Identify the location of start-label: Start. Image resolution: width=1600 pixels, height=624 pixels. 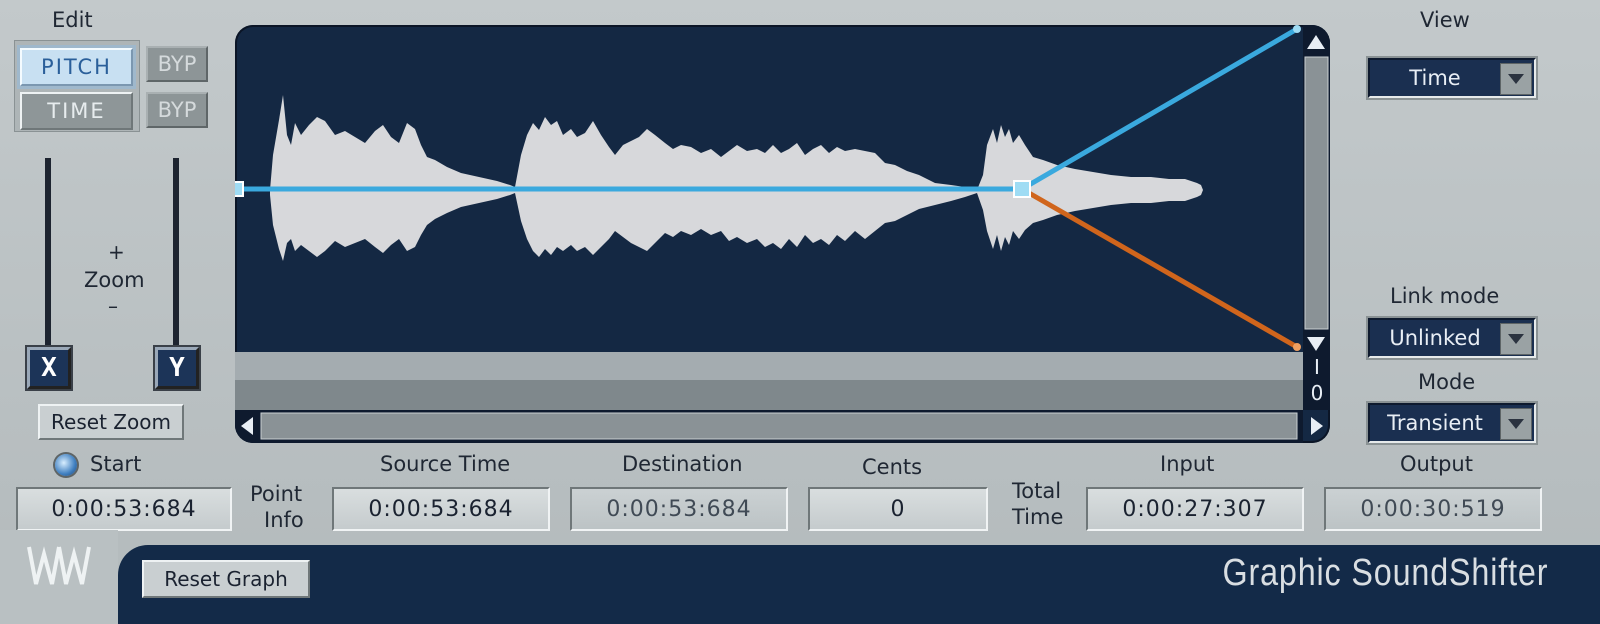
(116, 464).